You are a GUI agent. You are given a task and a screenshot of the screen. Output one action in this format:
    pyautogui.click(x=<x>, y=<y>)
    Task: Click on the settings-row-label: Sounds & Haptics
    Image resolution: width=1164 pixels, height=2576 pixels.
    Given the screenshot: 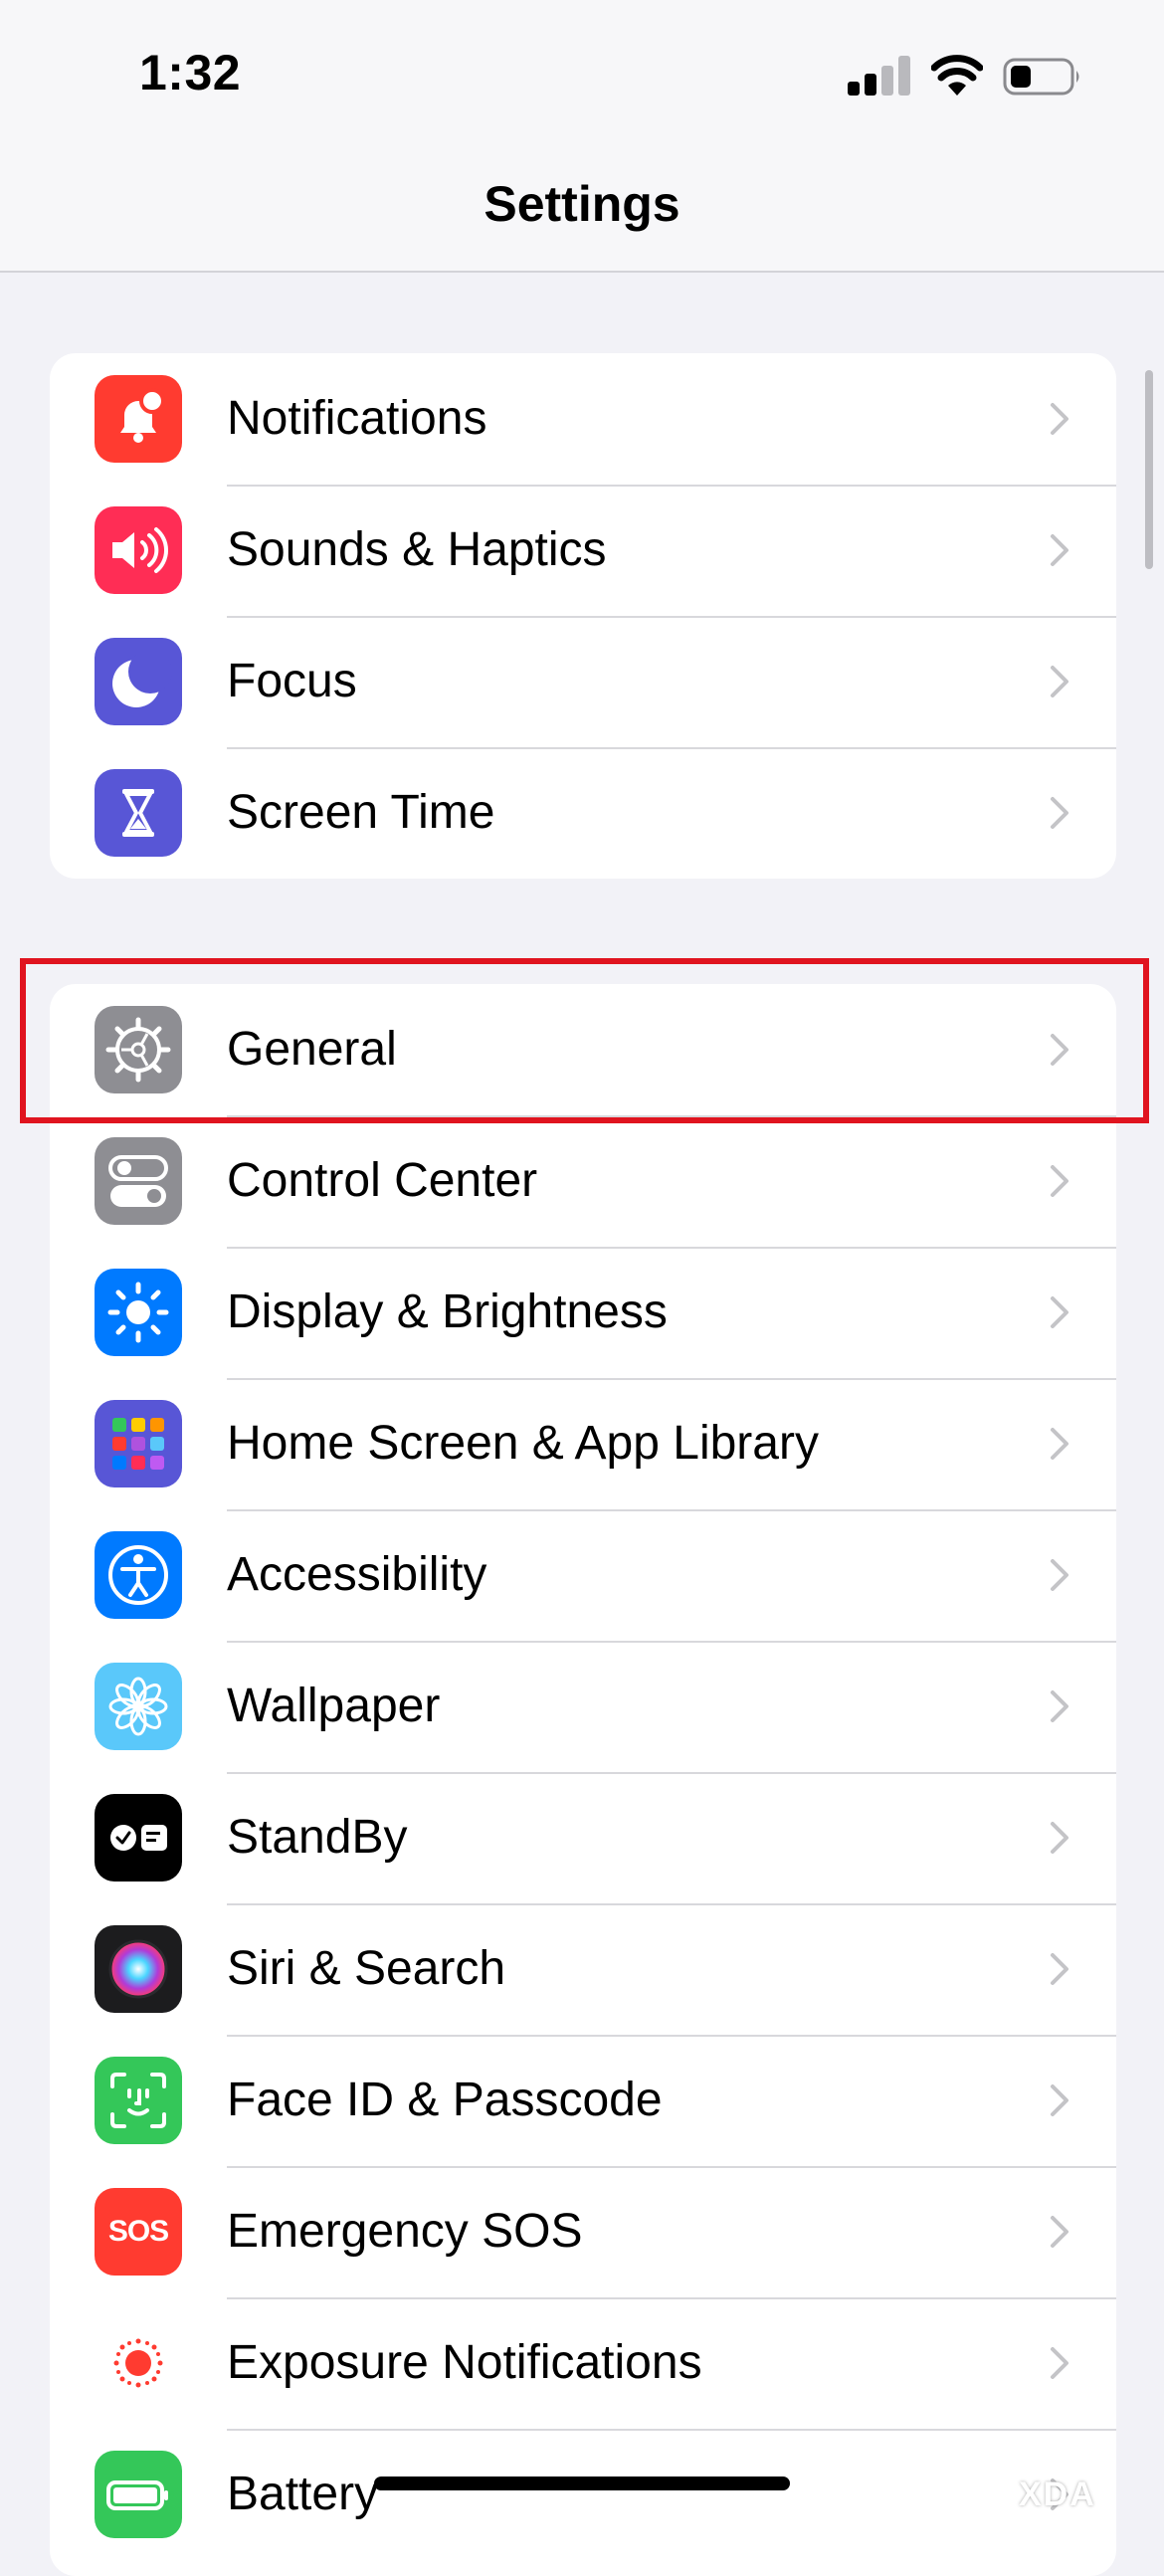 What is the action you would take?
    pyautogui.click(x=417, y=549)
    